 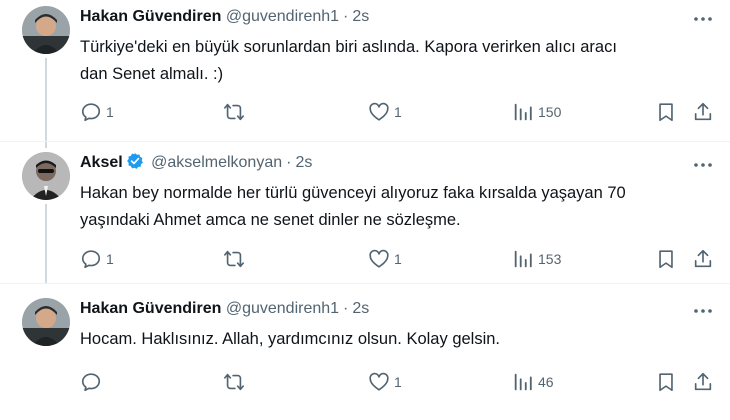 What do you see at coordinates (135, 164) in the screenshot?
I see `verified-badge-icon` at bounding box center [135, 164].